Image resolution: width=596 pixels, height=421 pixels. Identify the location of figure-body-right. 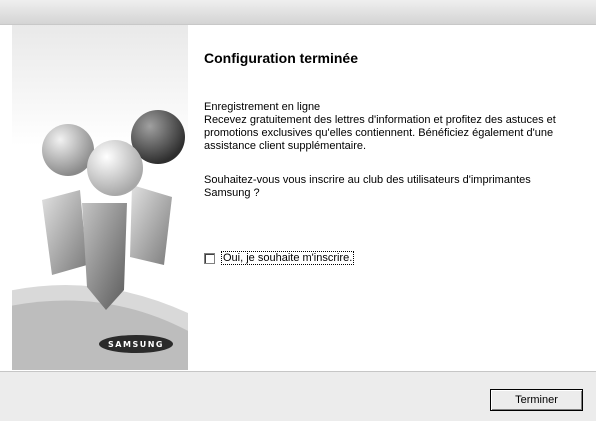
(151, 225).